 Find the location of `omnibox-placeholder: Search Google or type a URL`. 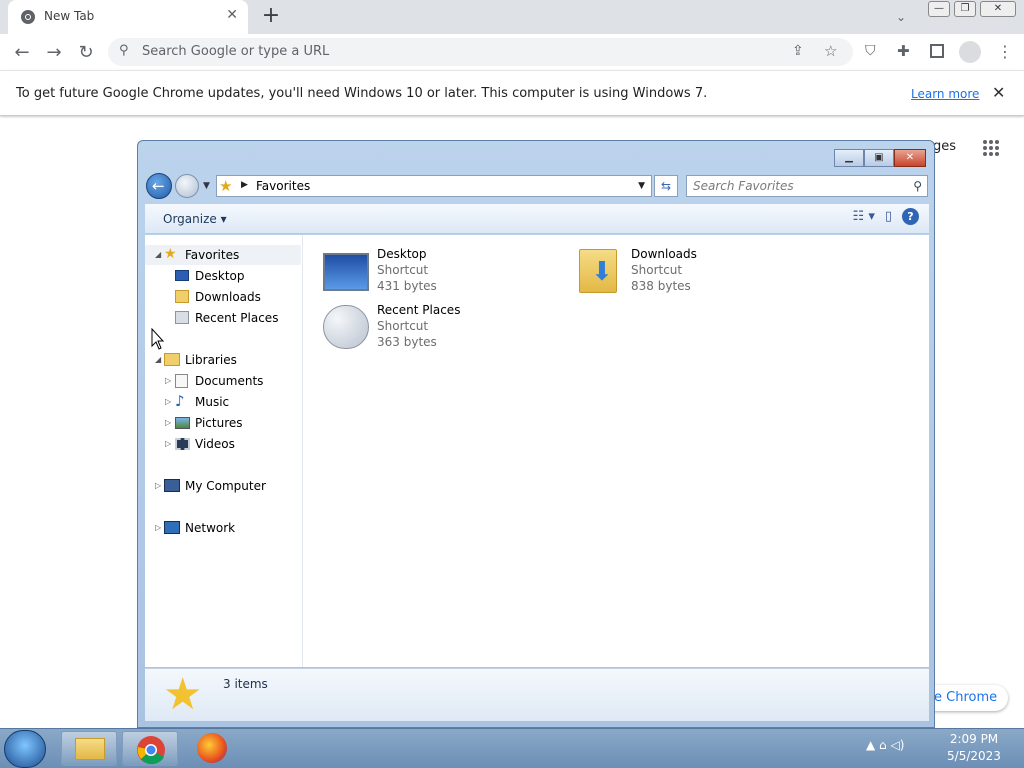

omnibox-placeholder: Search Google or type a URL is located at coordinates (236, 51).